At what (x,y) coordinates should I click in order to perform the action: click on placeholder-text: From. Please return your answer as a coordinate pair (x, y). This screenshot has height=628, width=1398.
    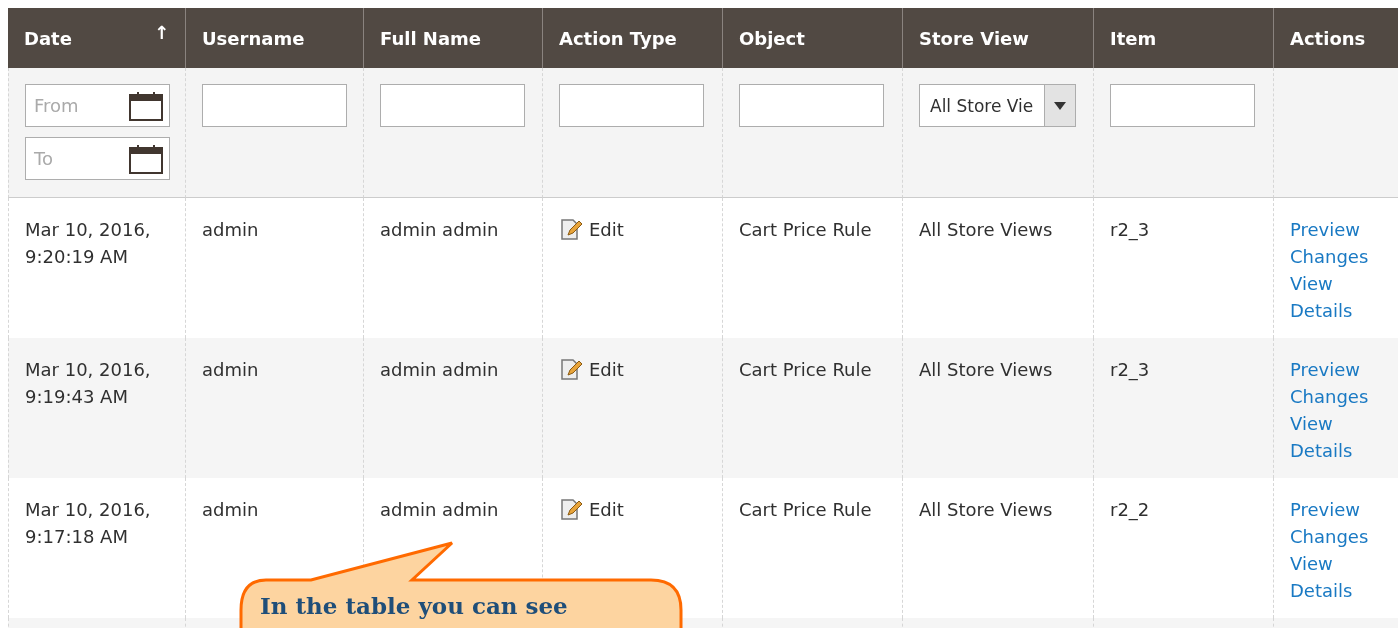
    Looking at the image, I should click on (56, 105).